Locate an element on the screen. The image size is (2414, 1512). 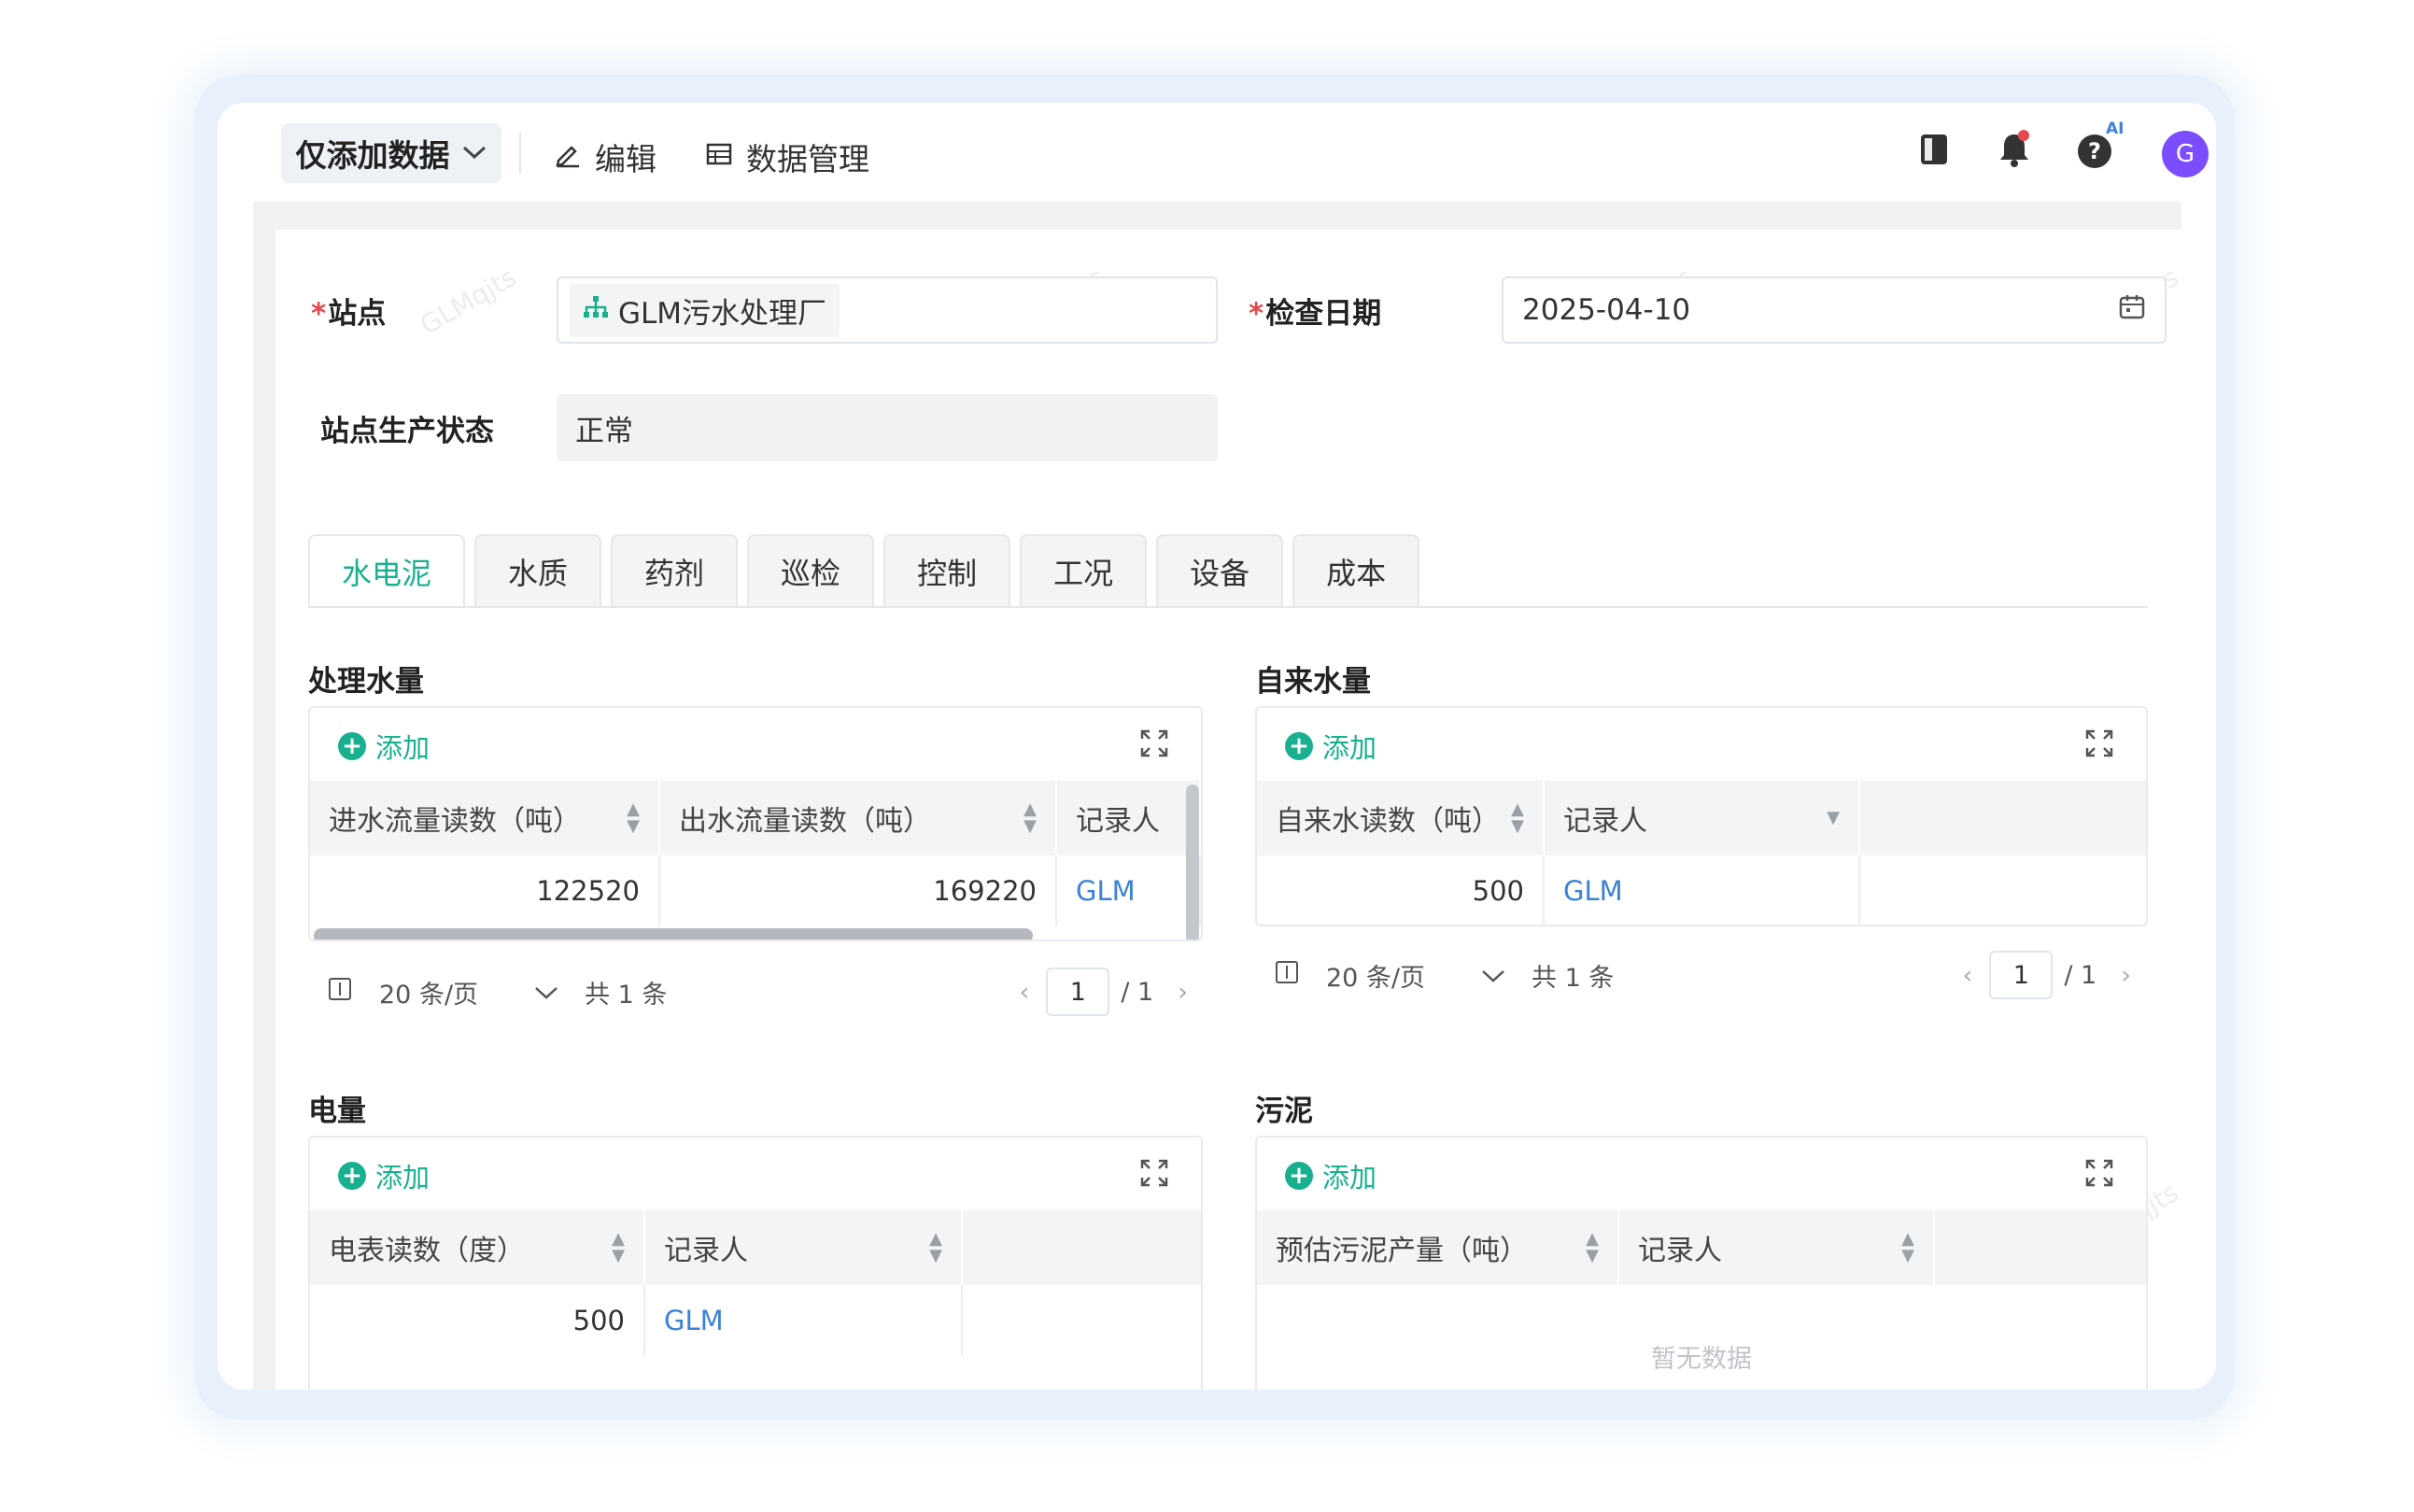
tab-water-quality: 水质 is located at coordinates (538, 570).